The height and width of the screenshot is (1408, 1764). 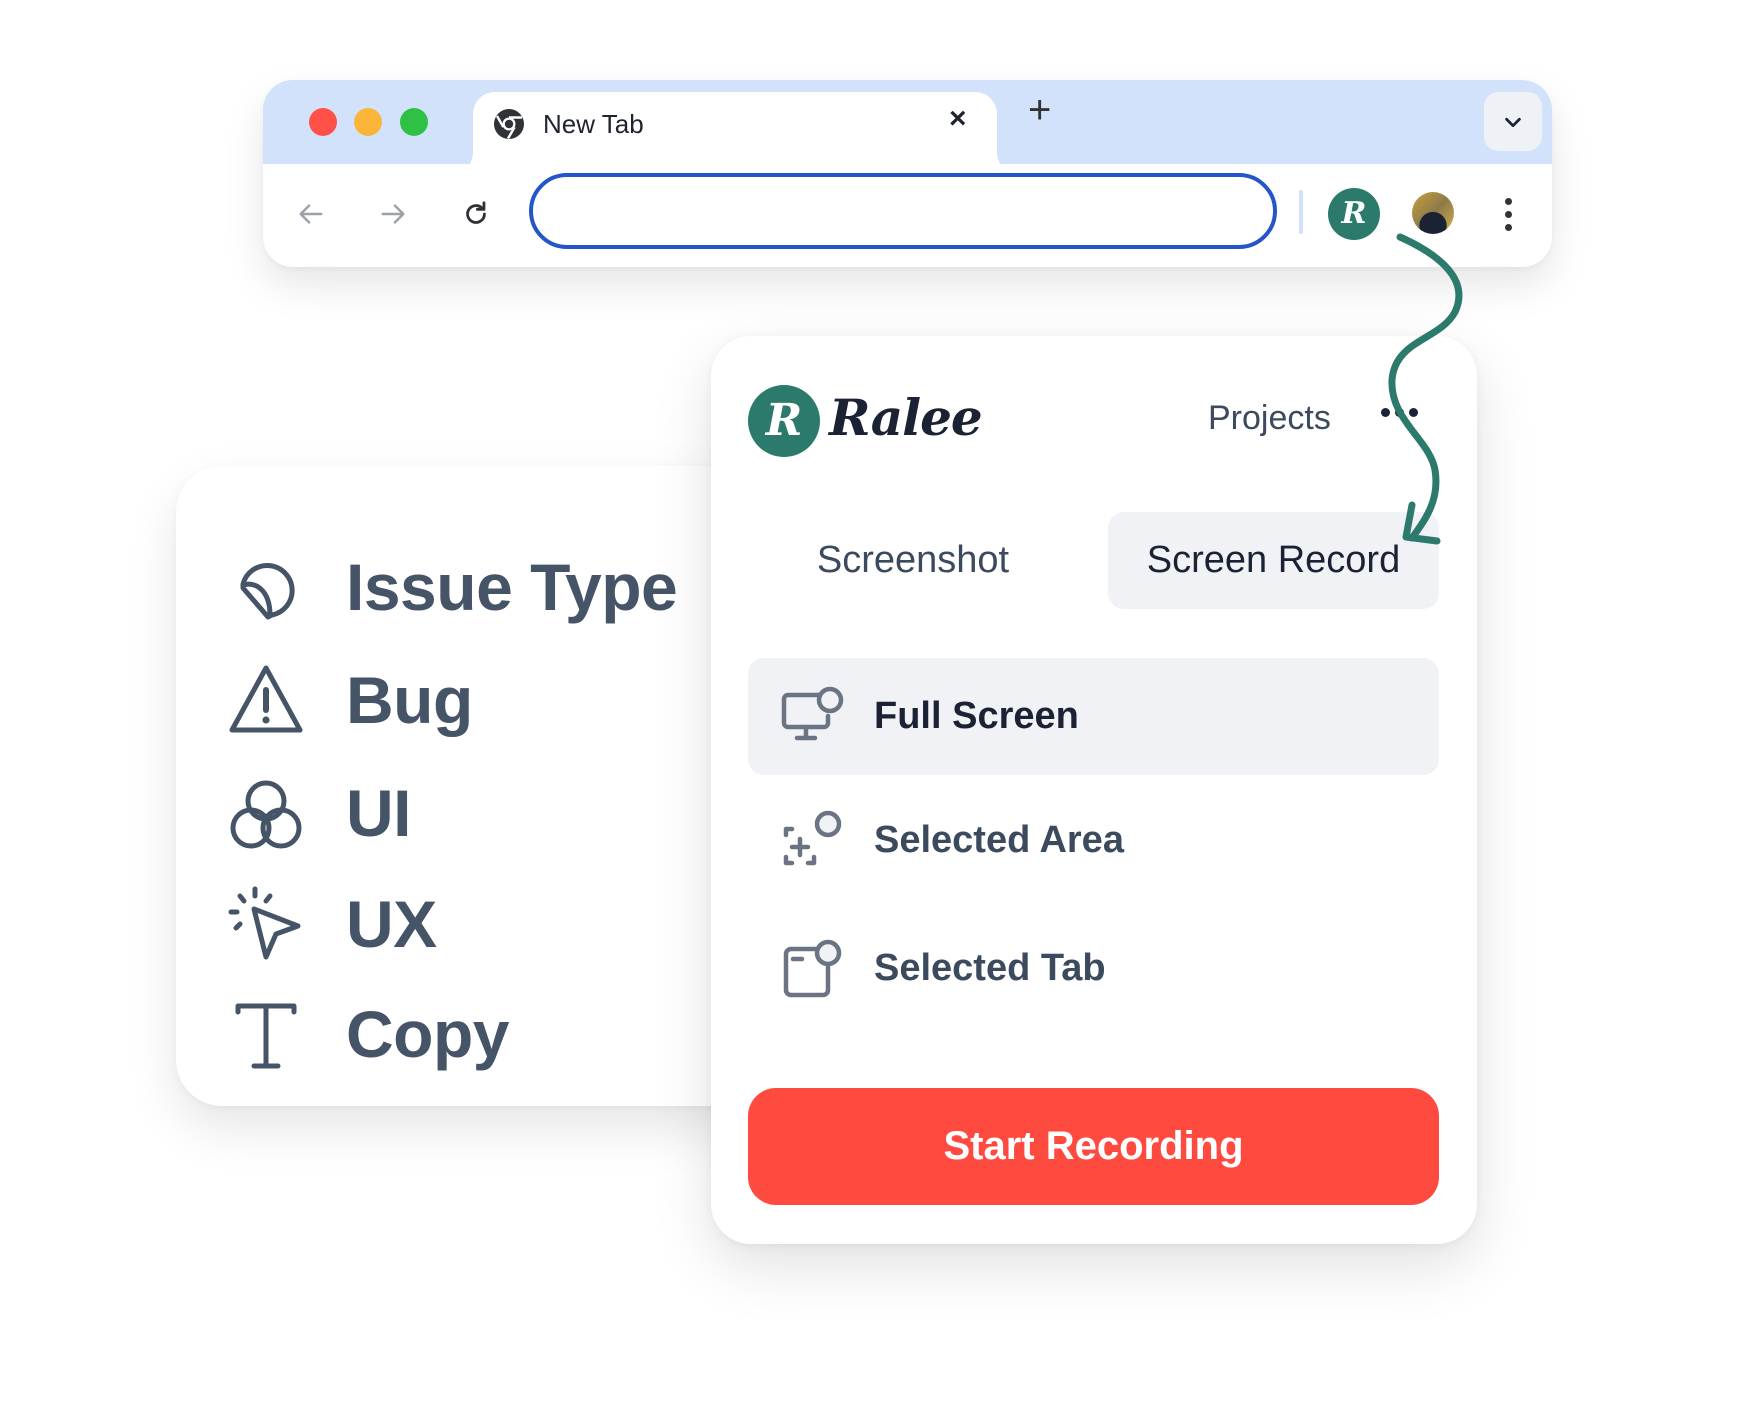 I want to click on more-options-button, so click(x=1399, y=412).